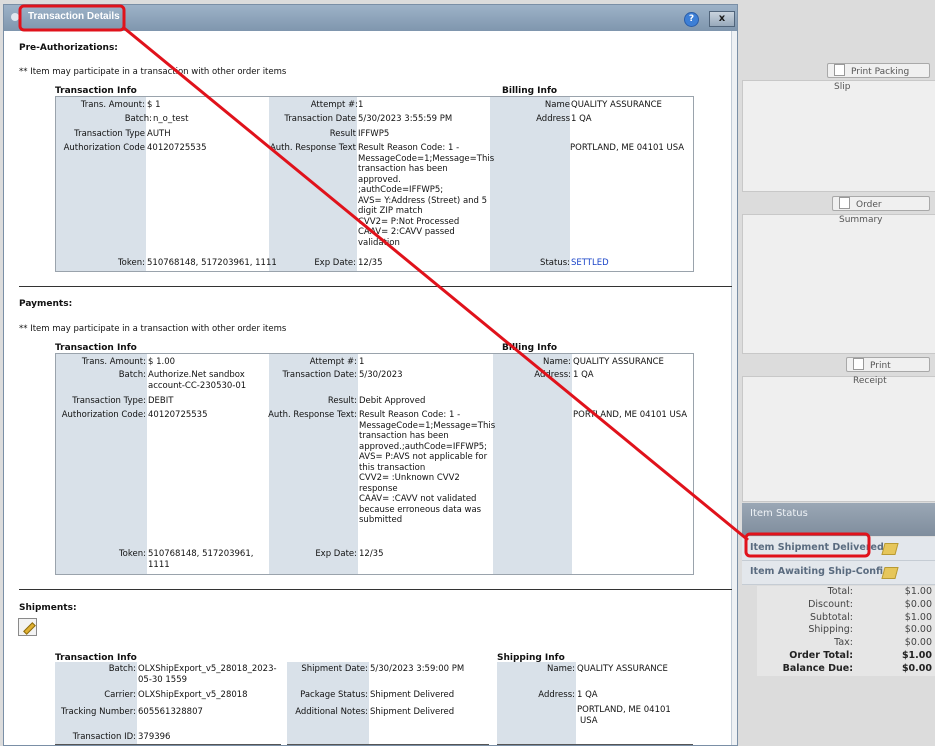  Describe the element at coordinates (159, 134) in the screenshot. I see `transaction-type-value: AUTH` at that location.